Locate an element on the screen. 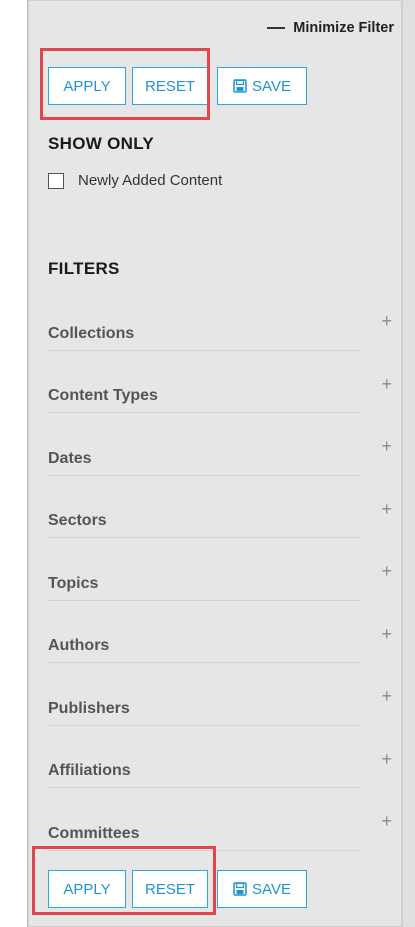 This screenshot has height=927, width=415. filter-dates: Dates + is located at coordinates (220, 446).